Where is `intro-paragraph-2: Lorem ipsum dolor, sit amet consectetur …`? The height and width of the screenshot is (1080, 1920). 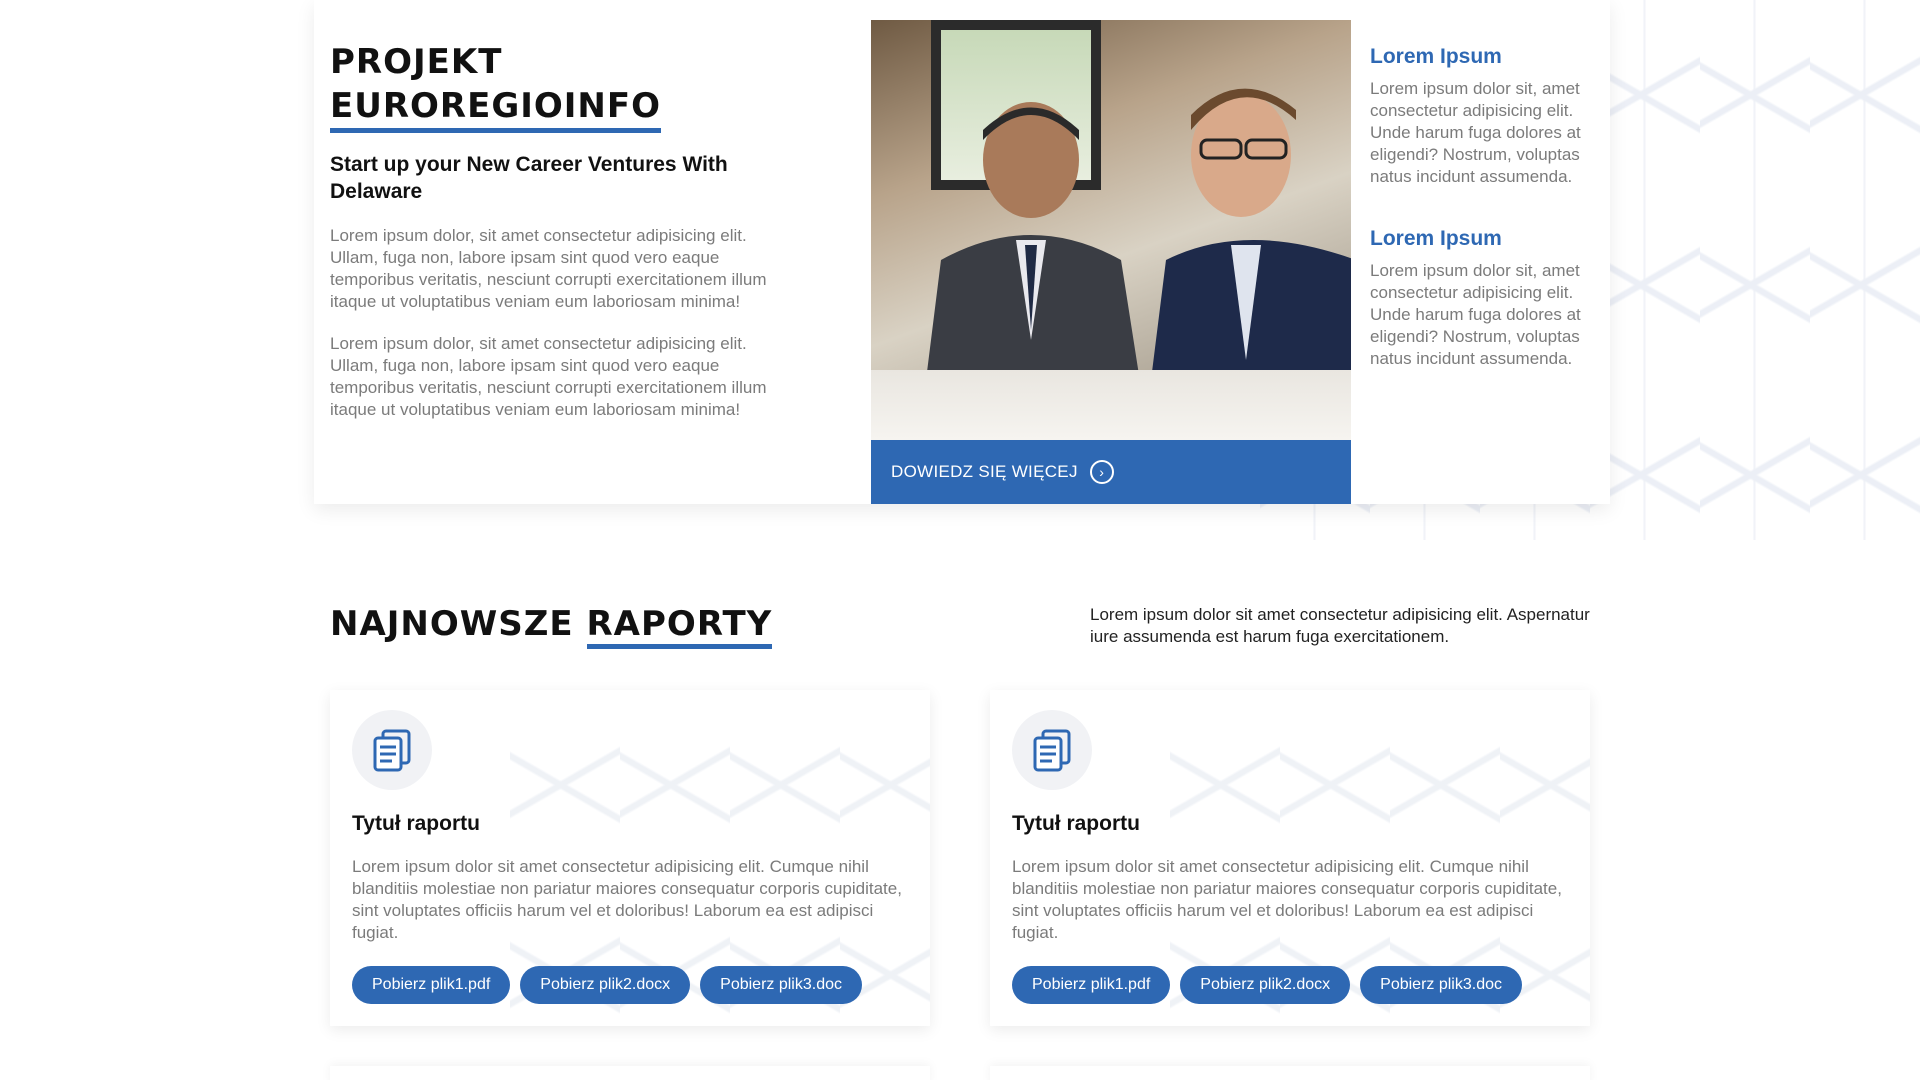 intro-paragraph-2: Lorem ipsum dolor, sit amet consectetur … is located at coordinates (548, 376).